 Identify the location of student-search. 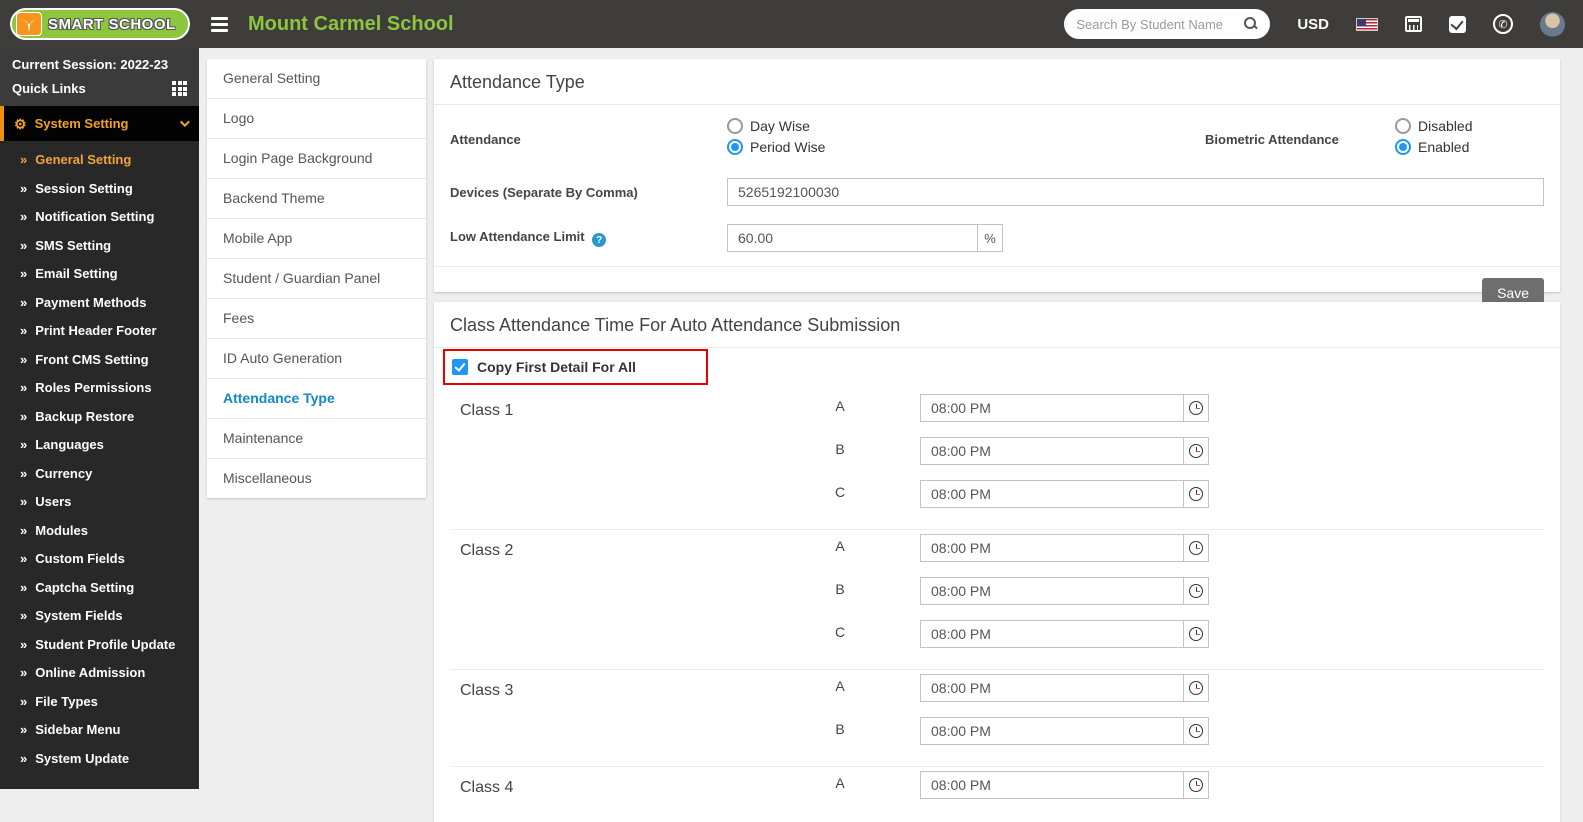
(1167, 24).